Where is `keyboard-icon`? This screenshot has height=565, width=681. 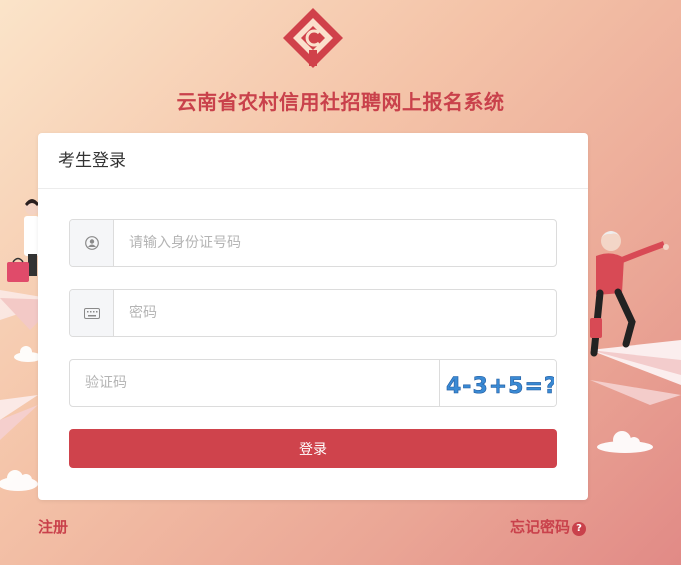
keyboard-icon is located at coordinates (92, 313).